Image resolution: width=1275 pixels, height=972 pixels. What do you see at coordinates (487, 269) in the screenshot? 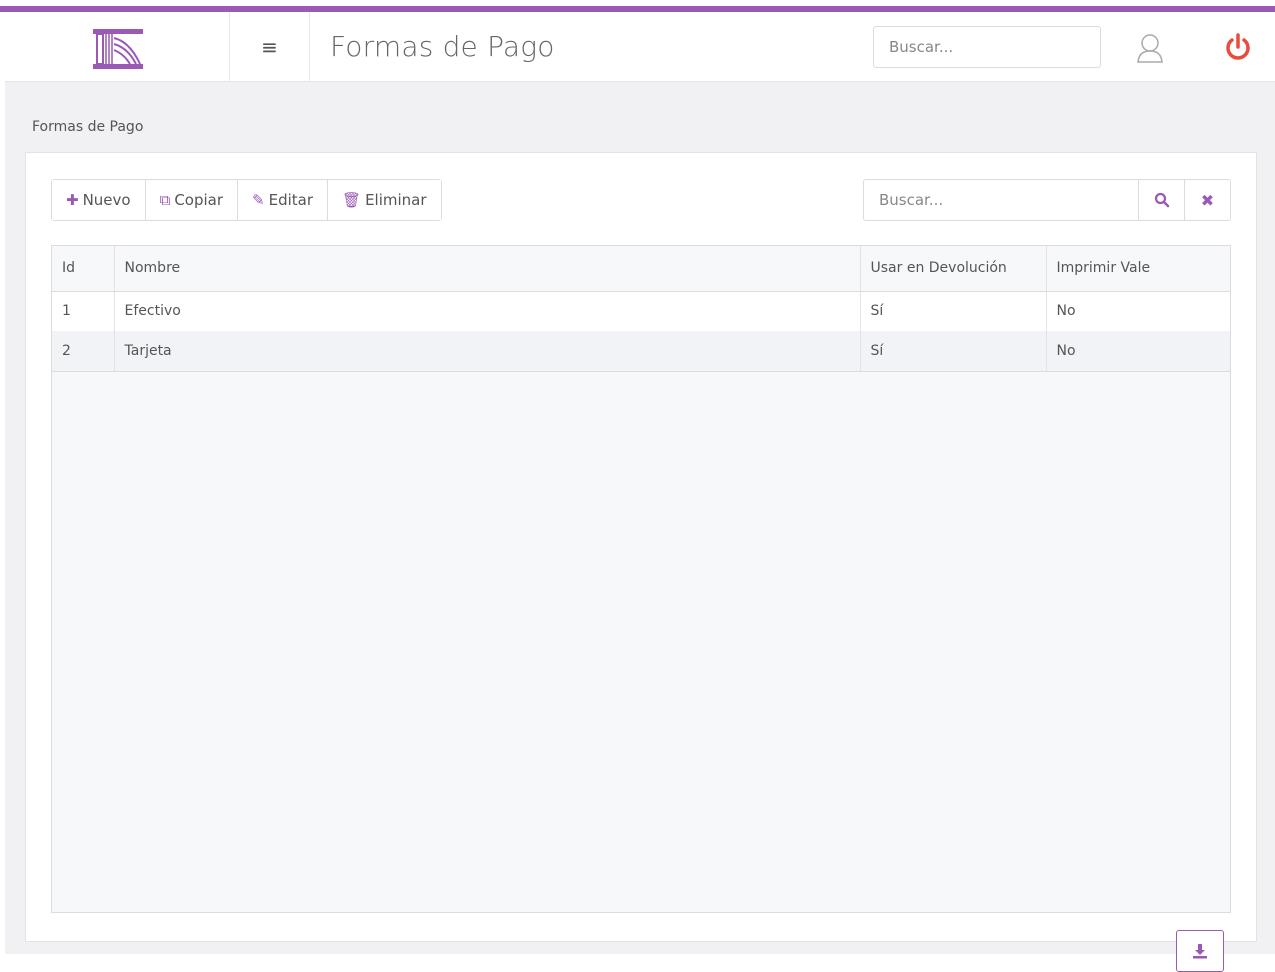
I see `column-header-nombre: Nombre` at bounding box center [487, 269].